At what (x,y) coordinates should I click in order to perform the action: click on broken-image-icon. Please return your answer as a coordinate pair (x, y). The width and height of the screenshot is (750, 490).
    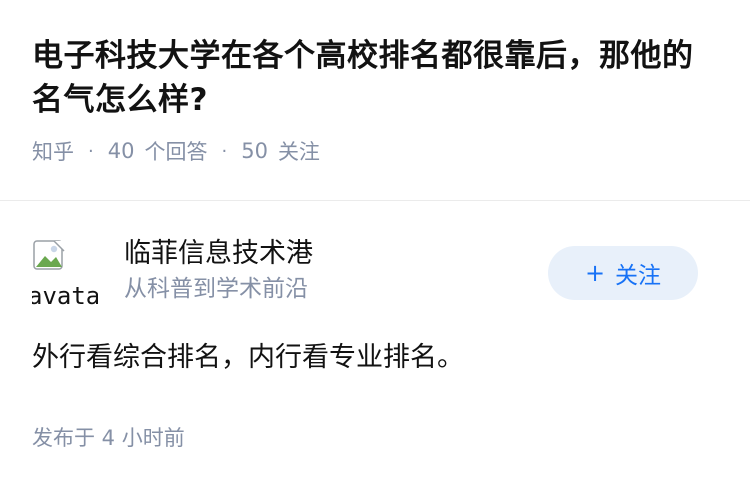
    Looking at the image, I should click on (49, 255).